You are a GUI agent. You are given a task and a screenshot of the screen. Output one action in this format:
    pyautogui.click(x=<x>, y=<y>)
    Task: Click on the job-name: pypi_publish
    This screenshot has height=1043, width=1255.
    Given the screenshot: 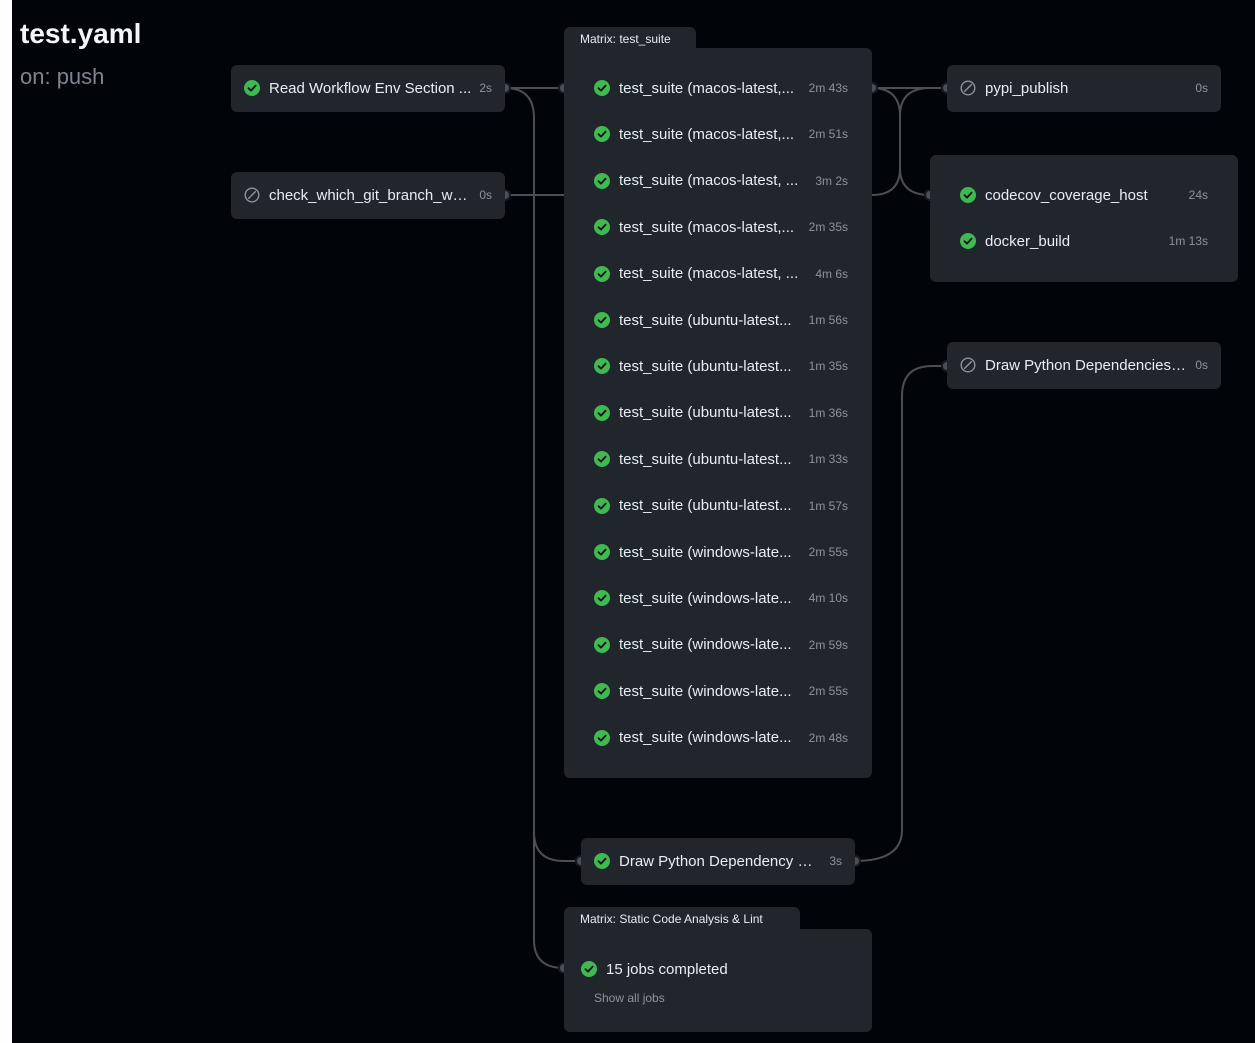 What is the action you would take?
    pyautogui.click(x=1027, y=88)
    